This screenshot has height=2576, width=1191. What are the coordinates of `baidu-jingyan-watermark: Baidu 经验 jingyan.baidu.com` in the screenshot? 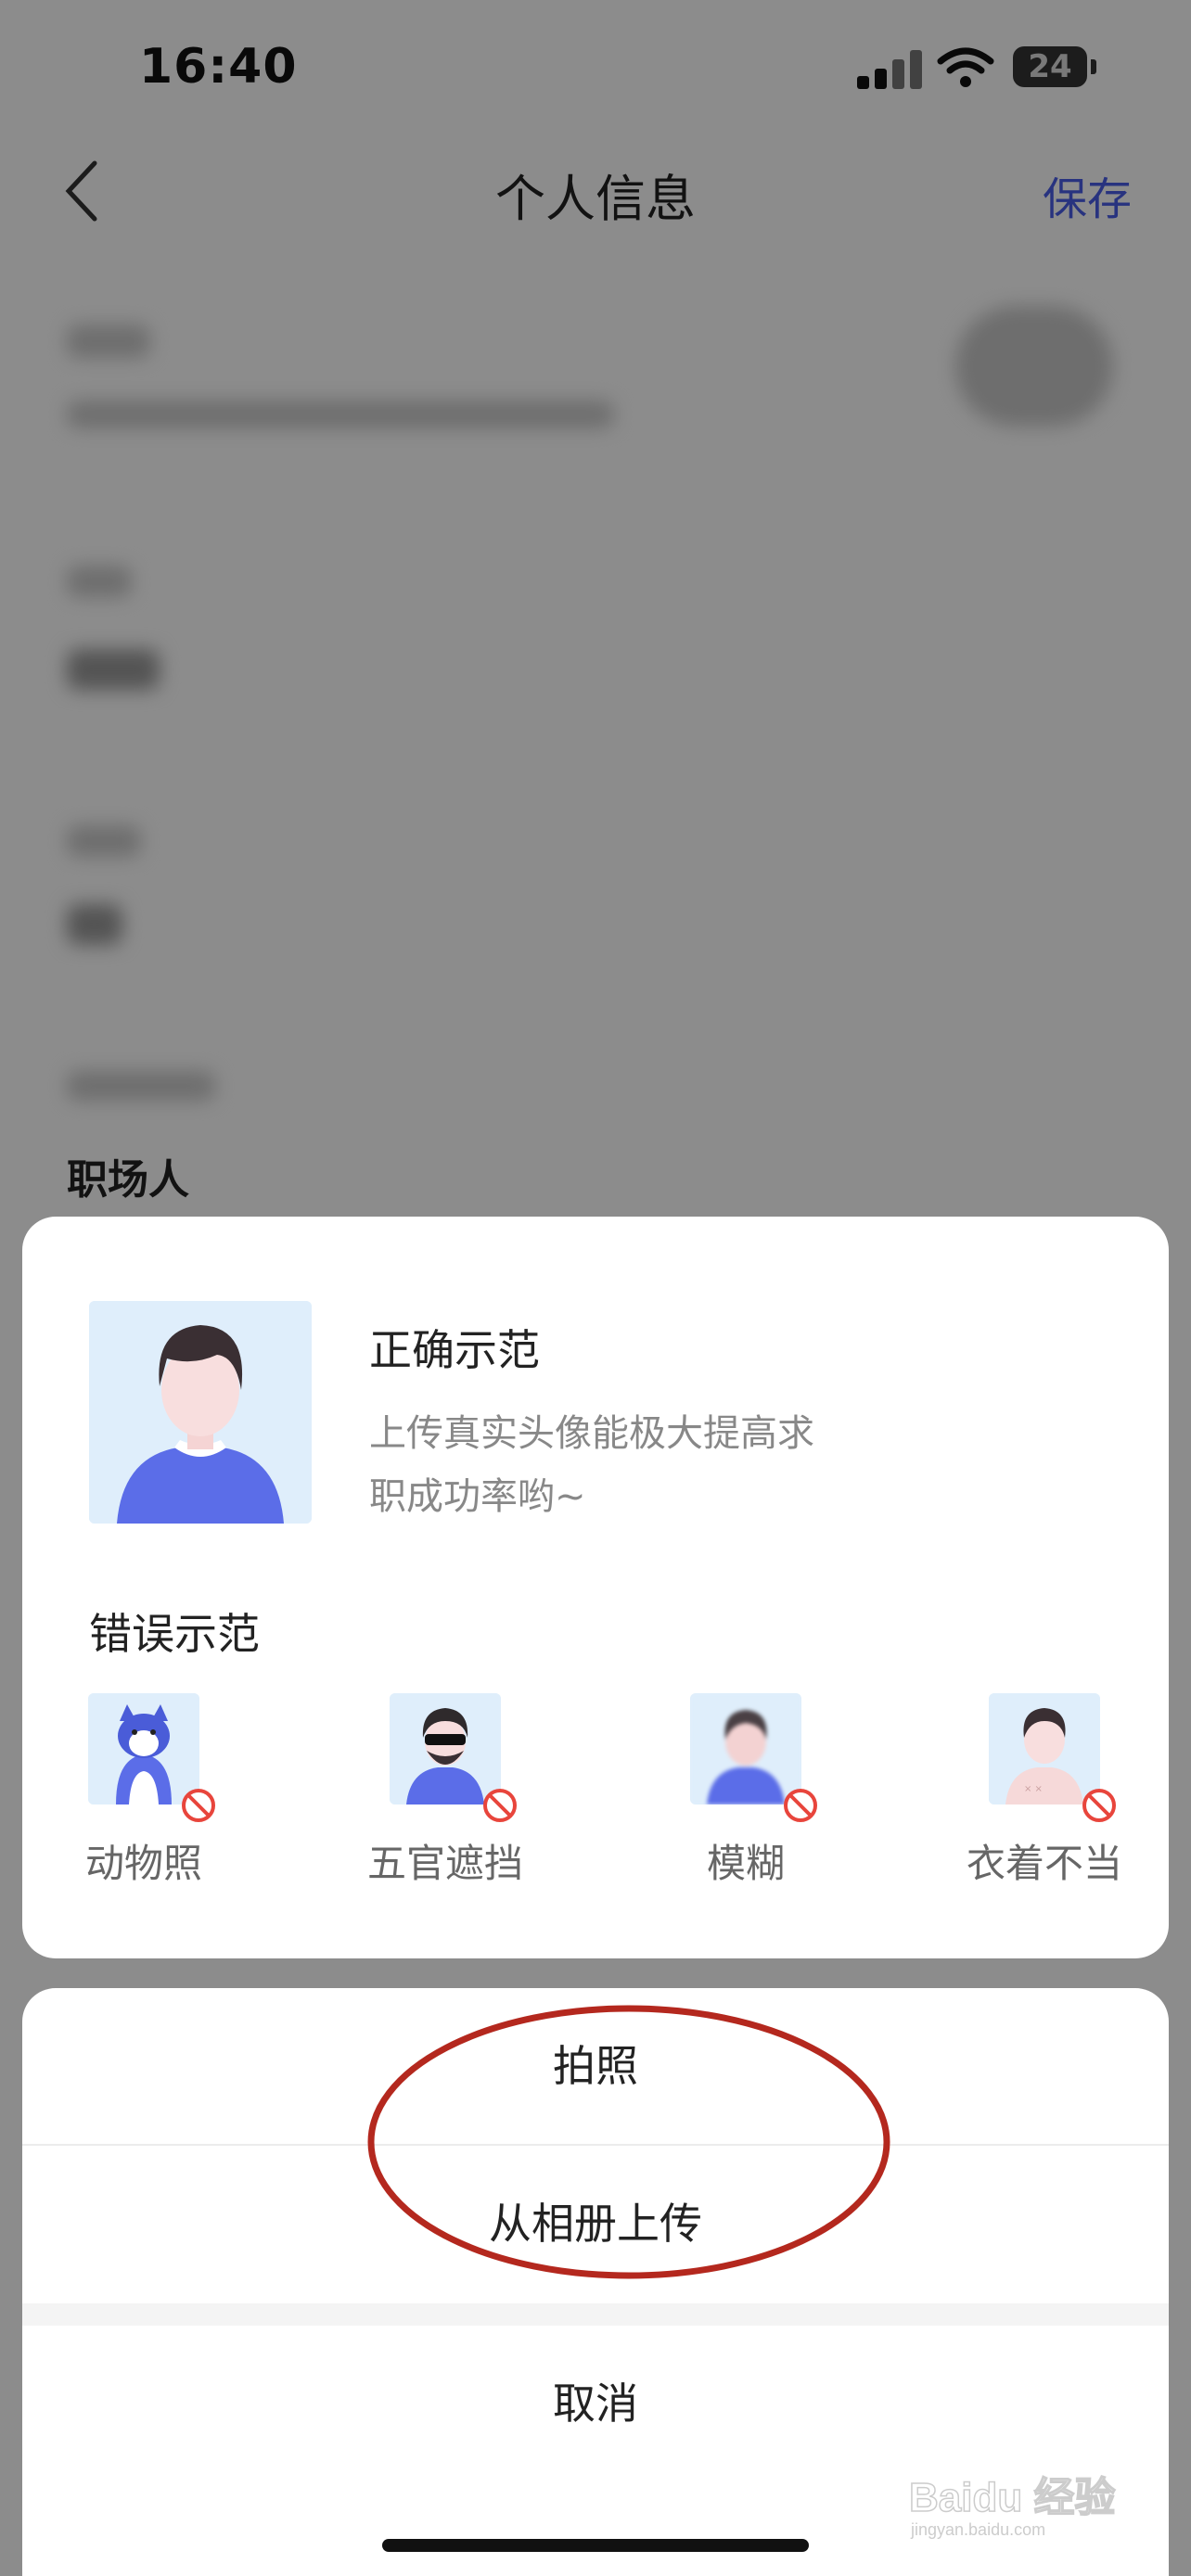 It's located at (1012, 2506).